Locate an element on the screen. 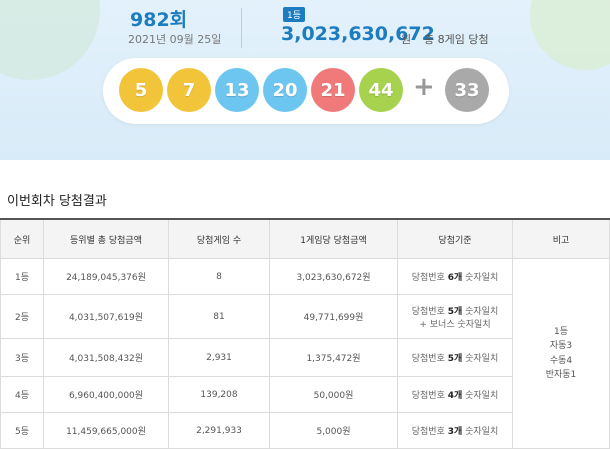 The height and width of the screenshot is (449, 610). cell-per-game: 50,000원 is located at coordinates (333, 394).